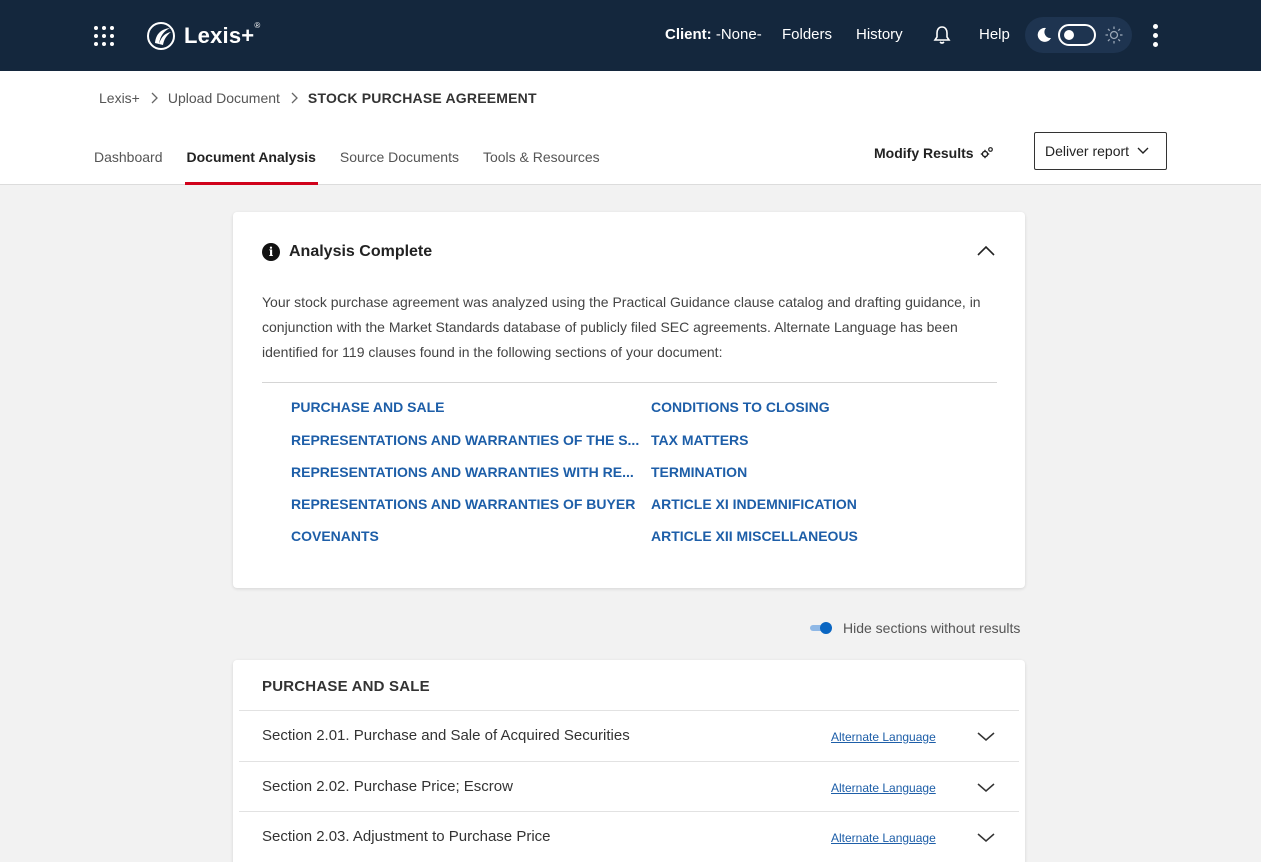 This screenshot has height=862, width=1261. What do you see at coordinates (740, 407) in the screenshot?
I see `section-link: CONDITIONS TO CLOSING` at bounding box center [740, 407].